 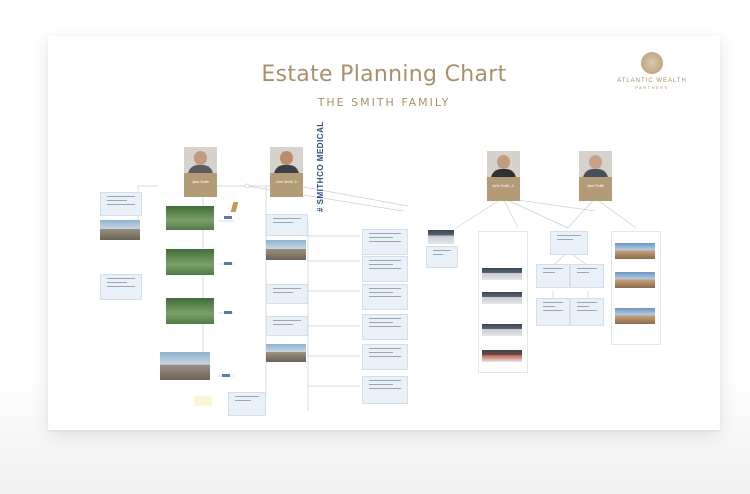 What do you see at coordinates (320, 209) in the screenshot?
I see `brand-mark: #` at bounding box center [320, 209].